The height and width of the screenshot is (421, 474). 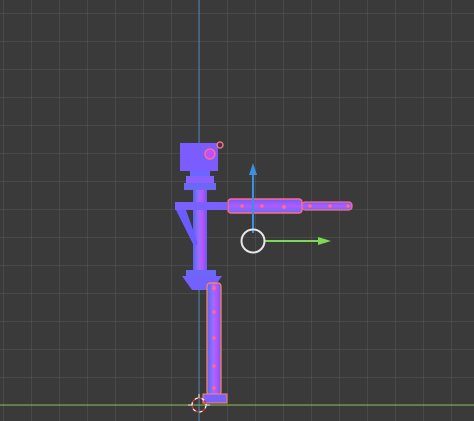 What do you see at coordinates (324, 241) in the screenshot?
I see `gizmo-x-arrow-head` at bounding box center [324, 241].